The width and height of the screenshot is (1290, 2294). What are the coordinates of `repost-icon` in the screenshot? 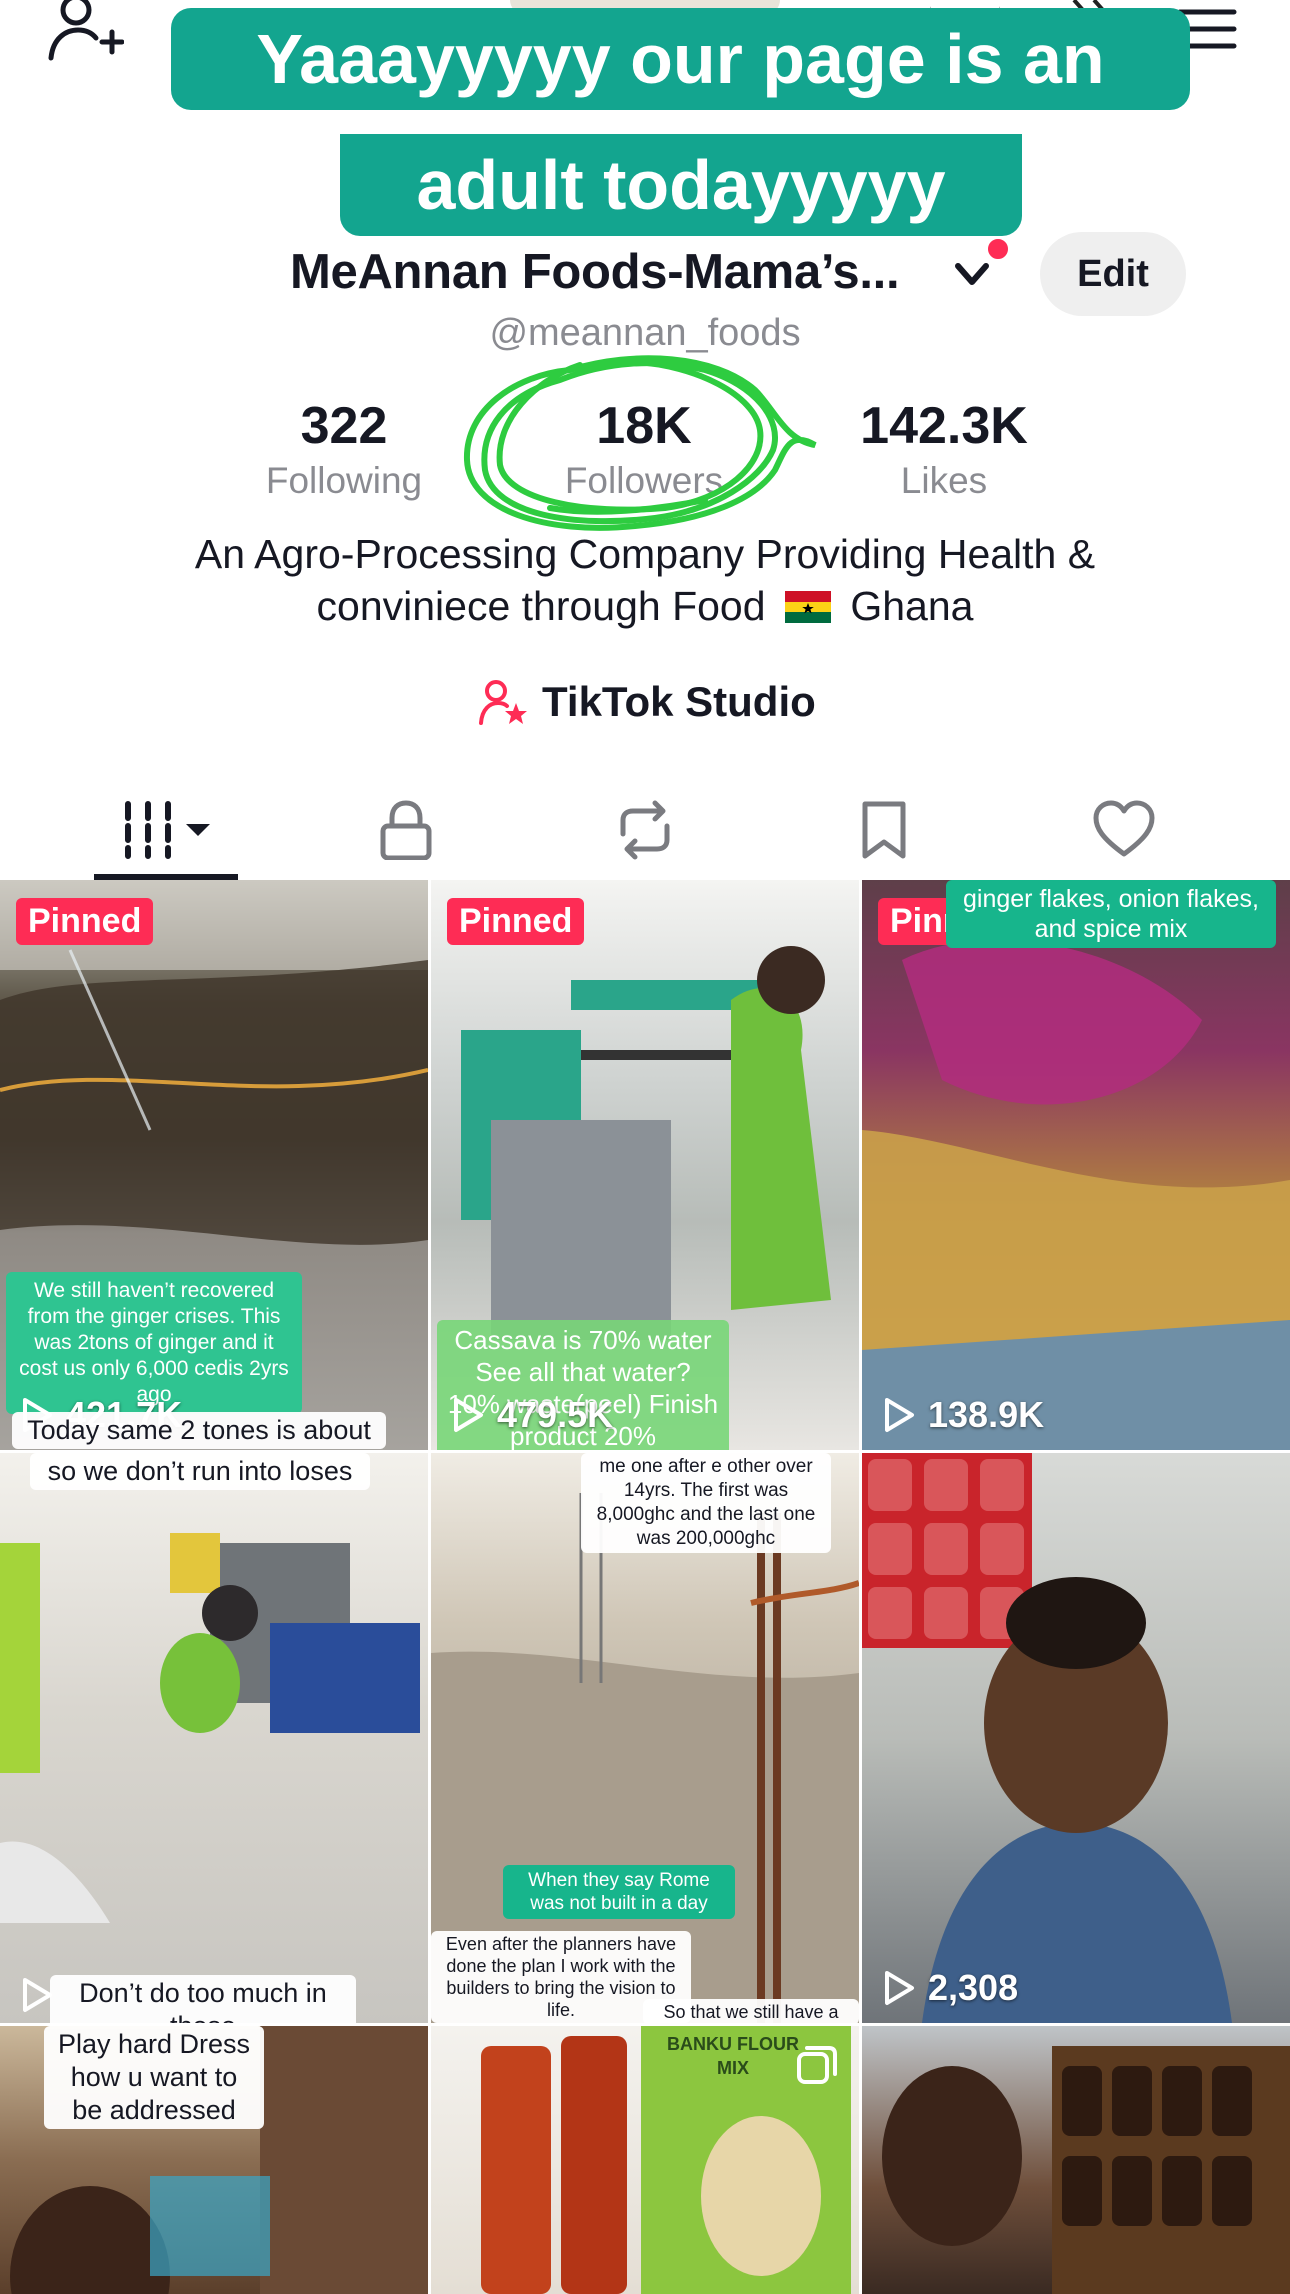 It's located at (645, 830).